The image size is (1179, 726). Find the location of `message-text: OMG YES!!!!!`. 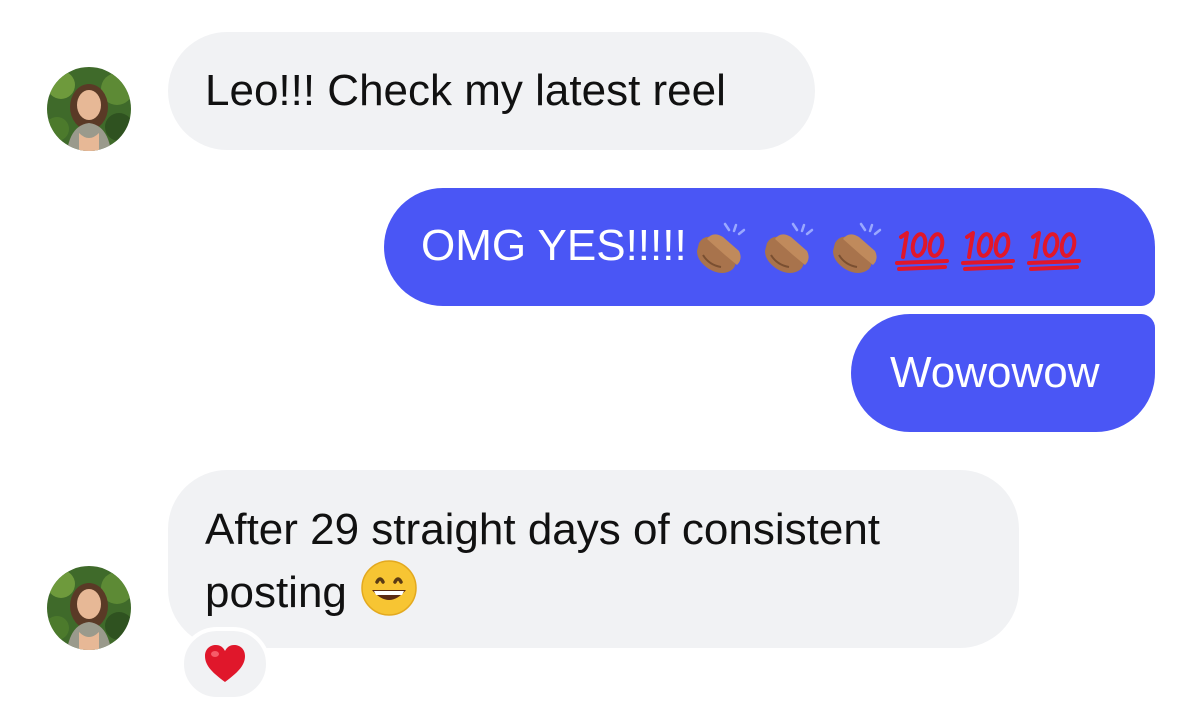

message-text: OMG YES!!!!! is located at coordinates (554, 245).